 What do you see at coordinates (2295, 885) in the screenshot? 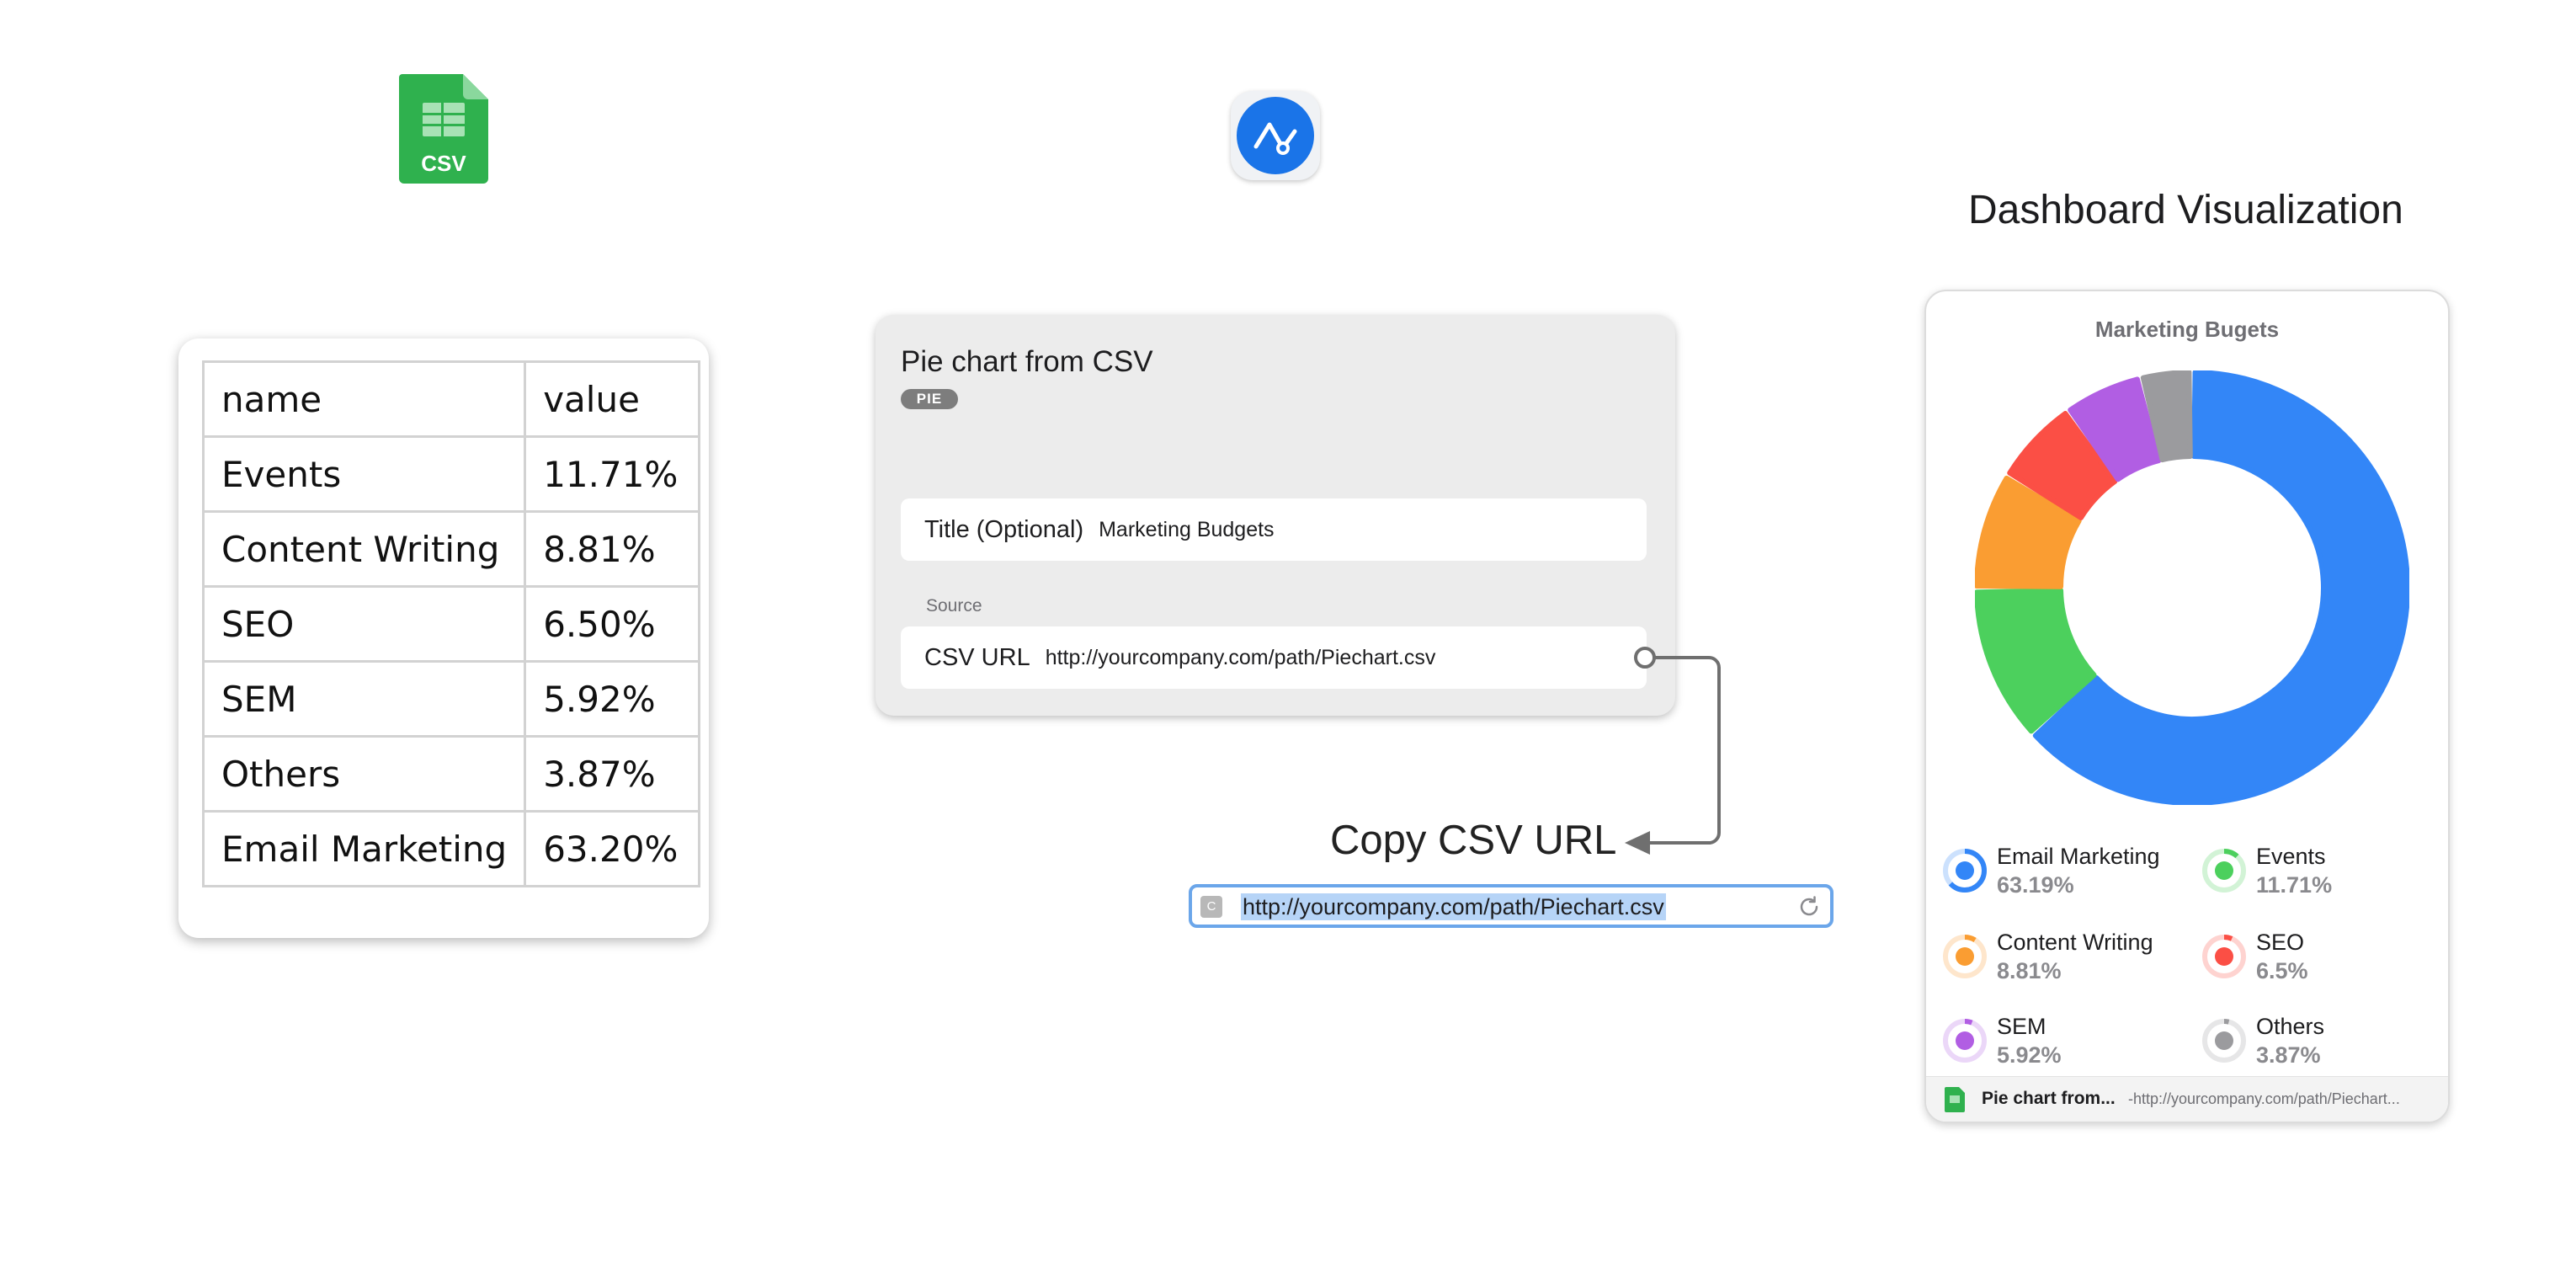
I see `legend-value: 11.71%` at bounding box center [2295, 885].